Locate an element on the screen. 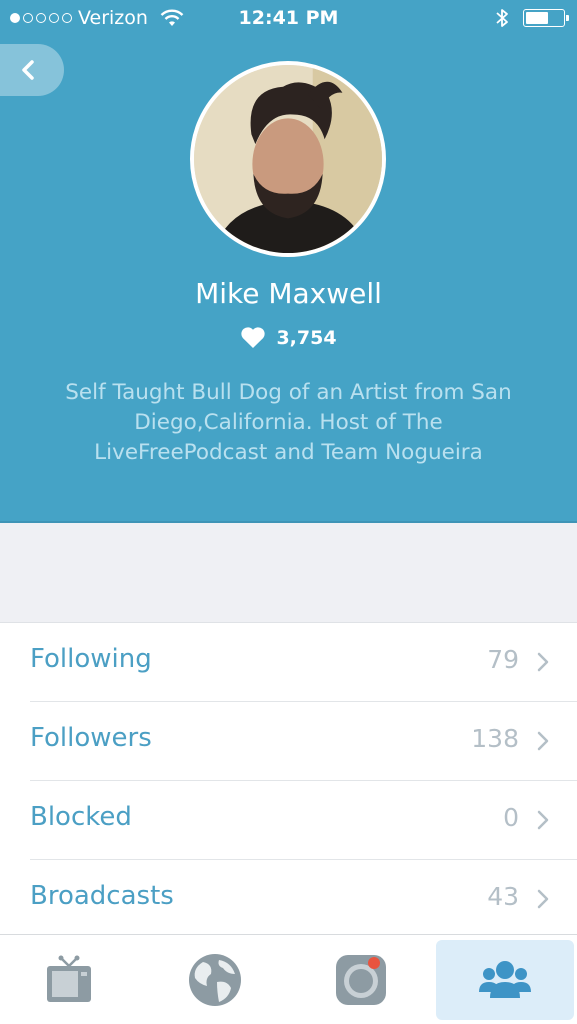  stats-row-label: Blocked is located at coordinates (81, 817).